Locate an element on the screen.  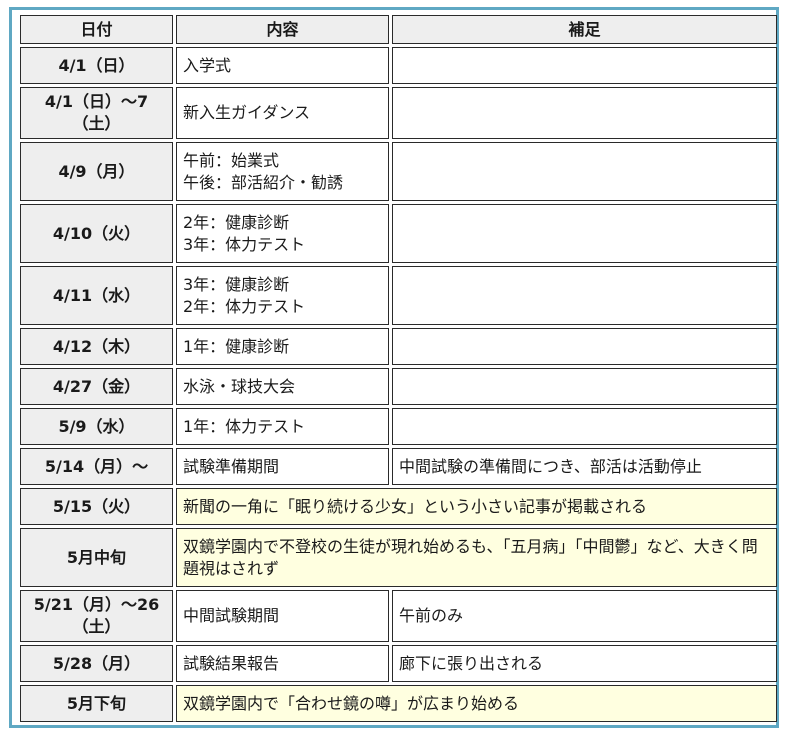
date-cell: 4/12（木） is located at coordinates (96, 346).